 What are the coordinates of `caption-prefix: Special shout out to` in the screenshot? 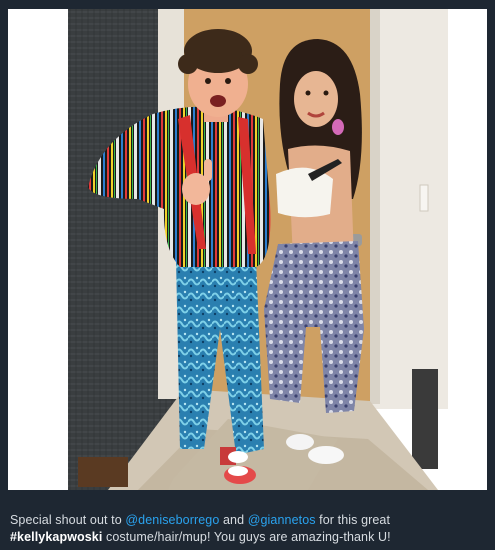 It's located at (68, 520).